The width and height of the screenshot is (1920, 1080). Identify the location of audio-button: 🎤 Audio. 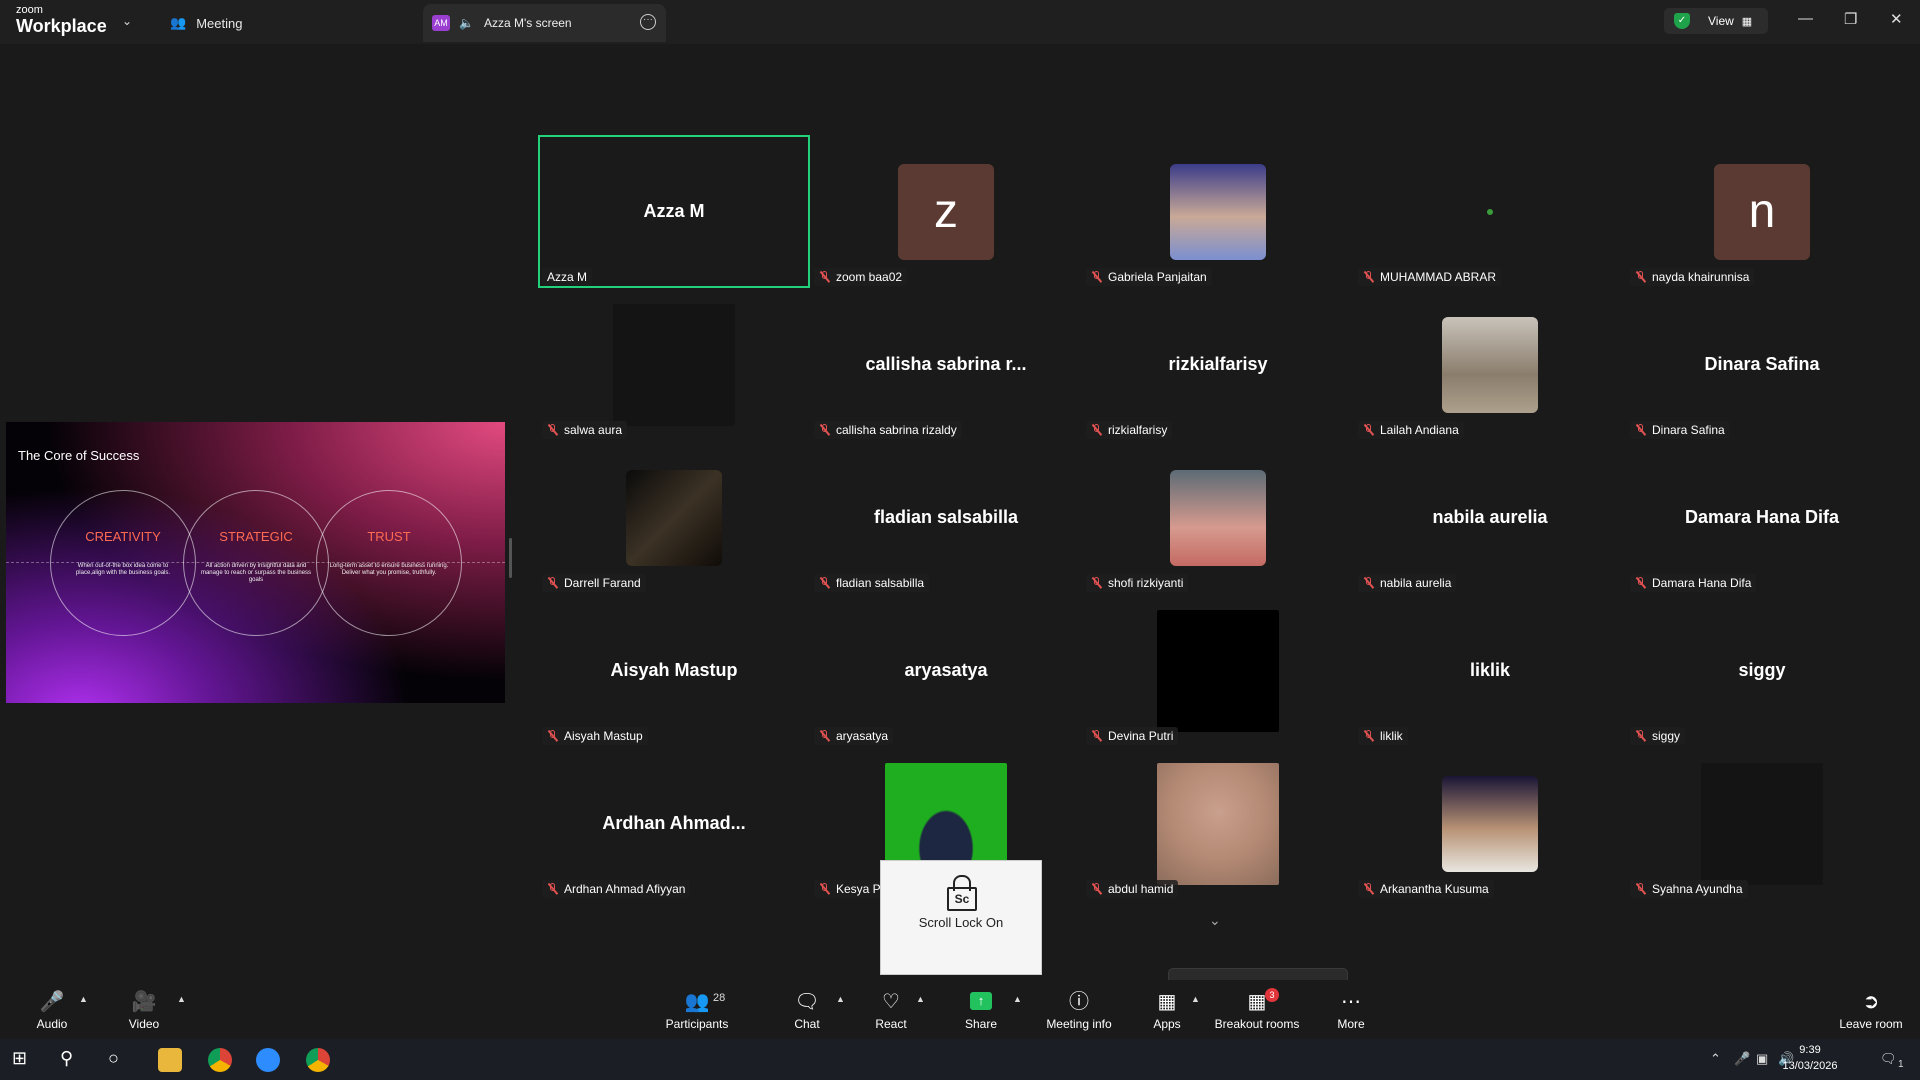
(52, 1009).